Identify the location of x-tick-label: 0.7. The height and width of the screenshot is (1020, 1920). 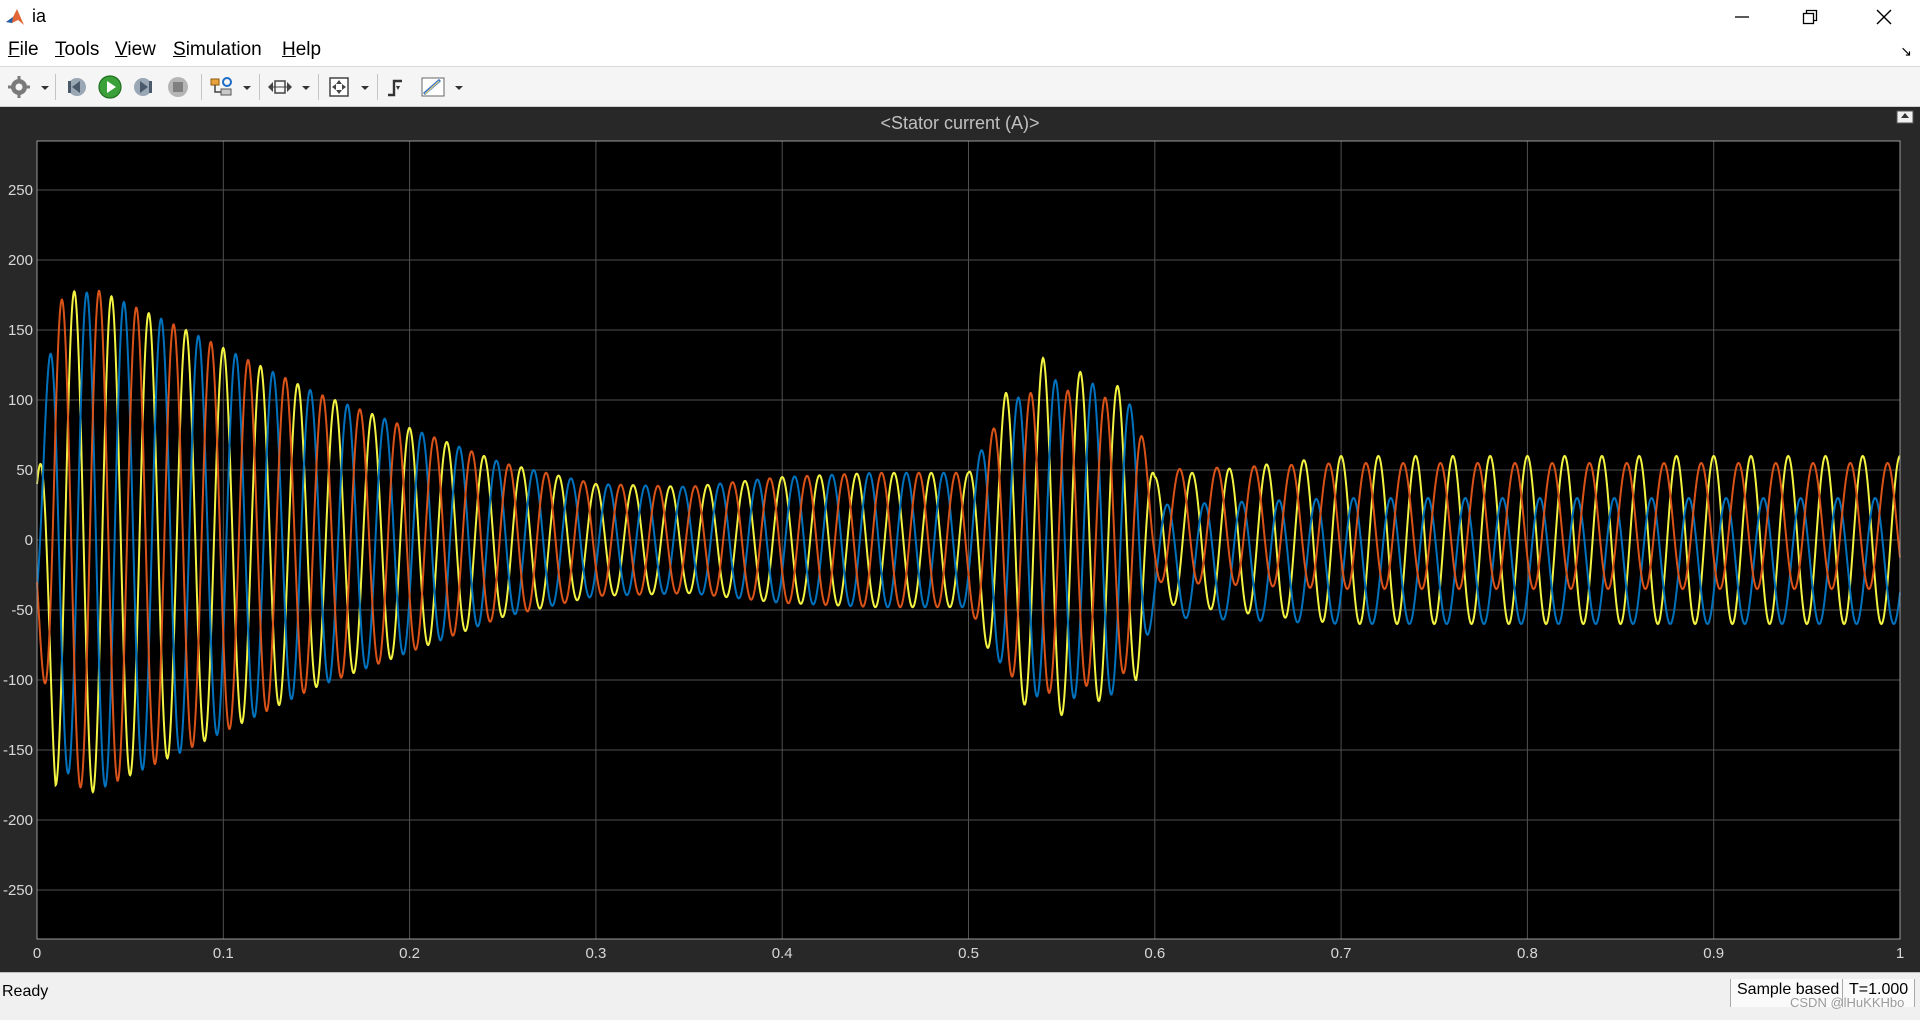
(1341, 953).